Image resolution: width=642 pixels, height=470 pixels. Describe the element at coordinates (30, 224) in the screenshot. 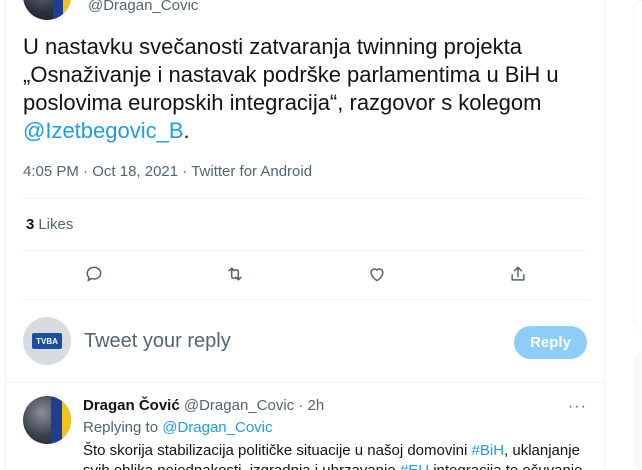

I see `likes-count: 3` at that location.